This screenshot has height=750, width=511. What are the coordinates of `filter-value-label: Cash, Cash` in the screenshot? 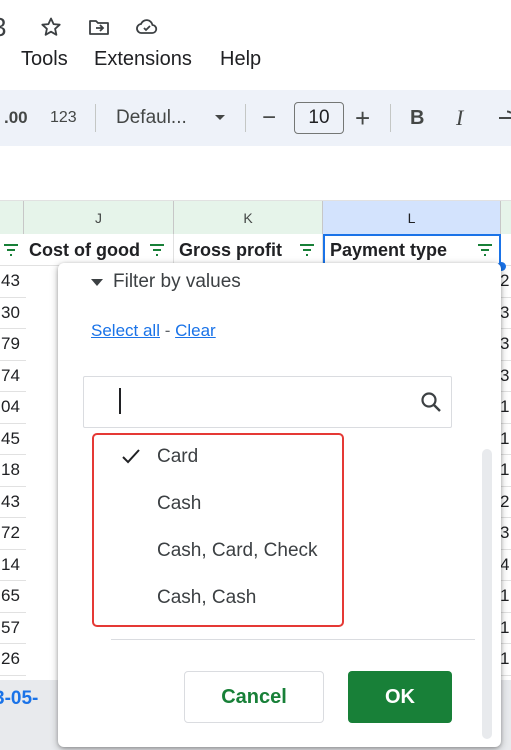 It's located at (207, 597).